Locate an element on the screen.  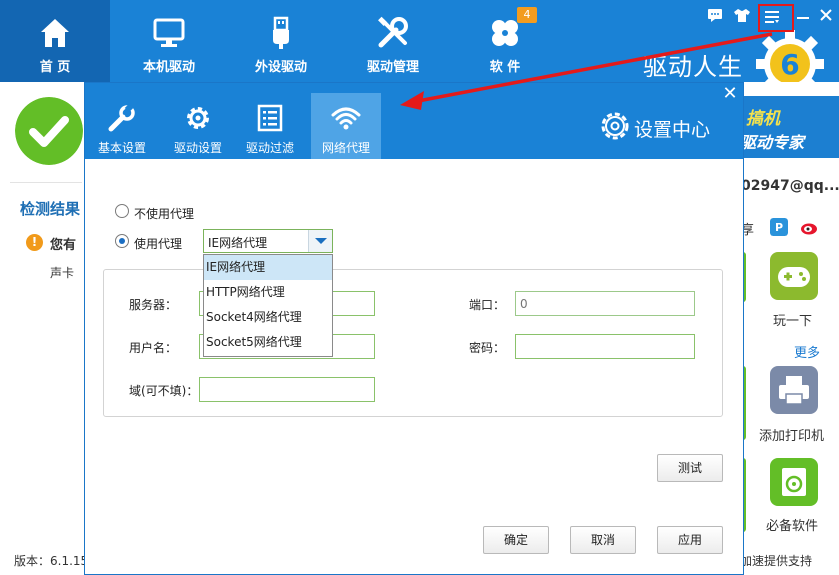
nav-local-drivers-label: 本机驱动 is located at coordinates (168, 67).